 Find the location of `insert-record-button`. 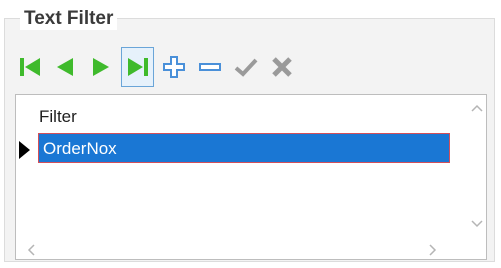

insert-record-button is located at coordinates (173, 67).